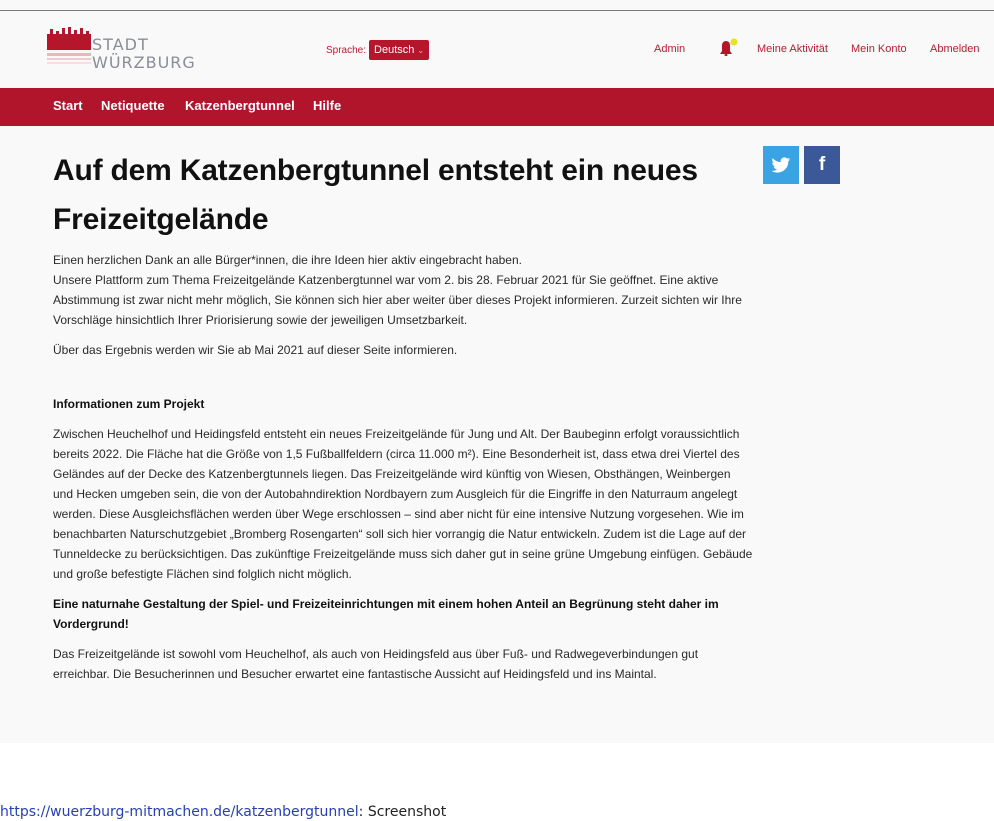 The width and height of the screenshot is (994, 821). What do you see at coordinates (327, 105) in the screenshot?
I see `nav-item-hilfe: Hilfe` at bounding box center [327, 105].